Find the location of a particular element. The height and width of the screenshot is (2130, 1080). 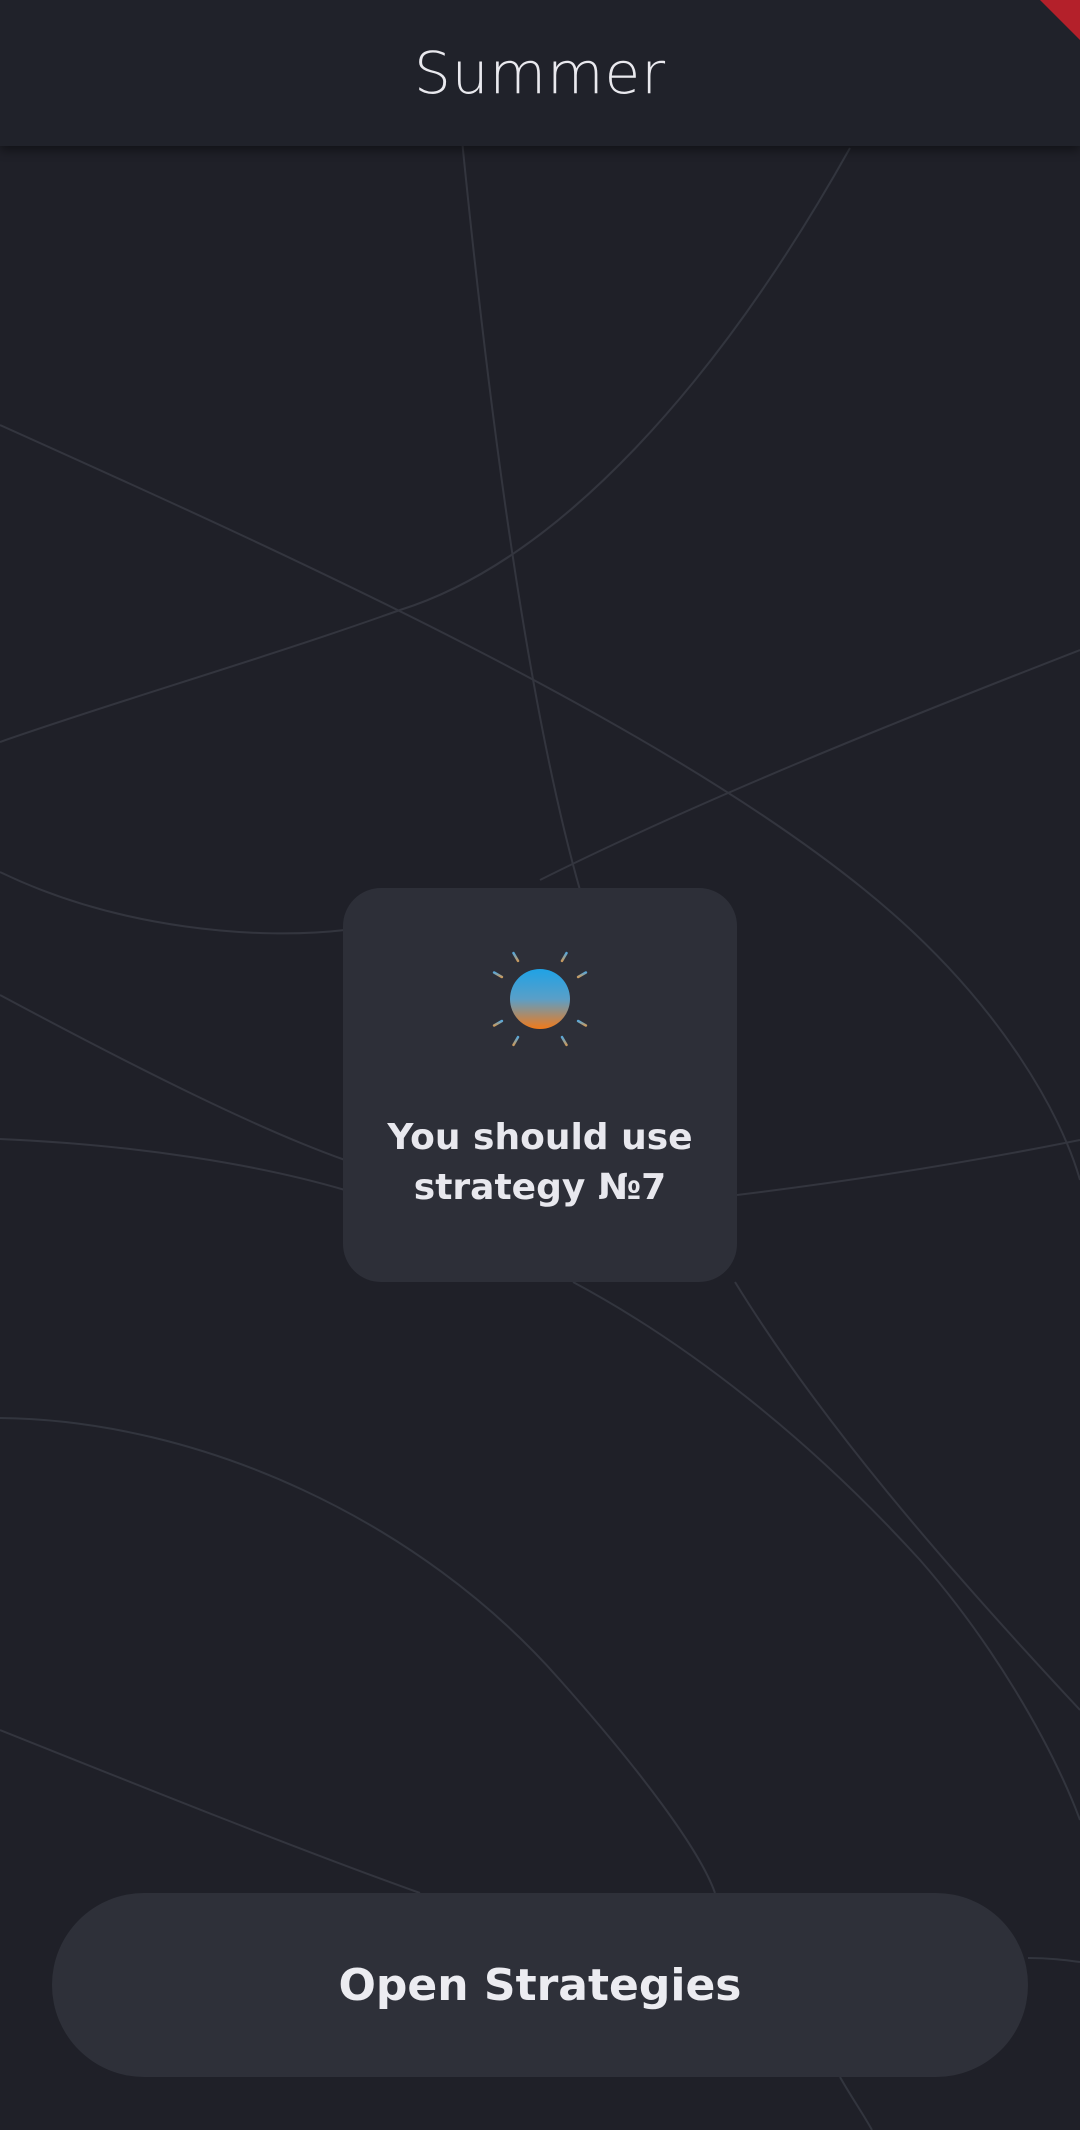

strategy-message: You should use strategy №7 is located at coordinates (540, 1162).